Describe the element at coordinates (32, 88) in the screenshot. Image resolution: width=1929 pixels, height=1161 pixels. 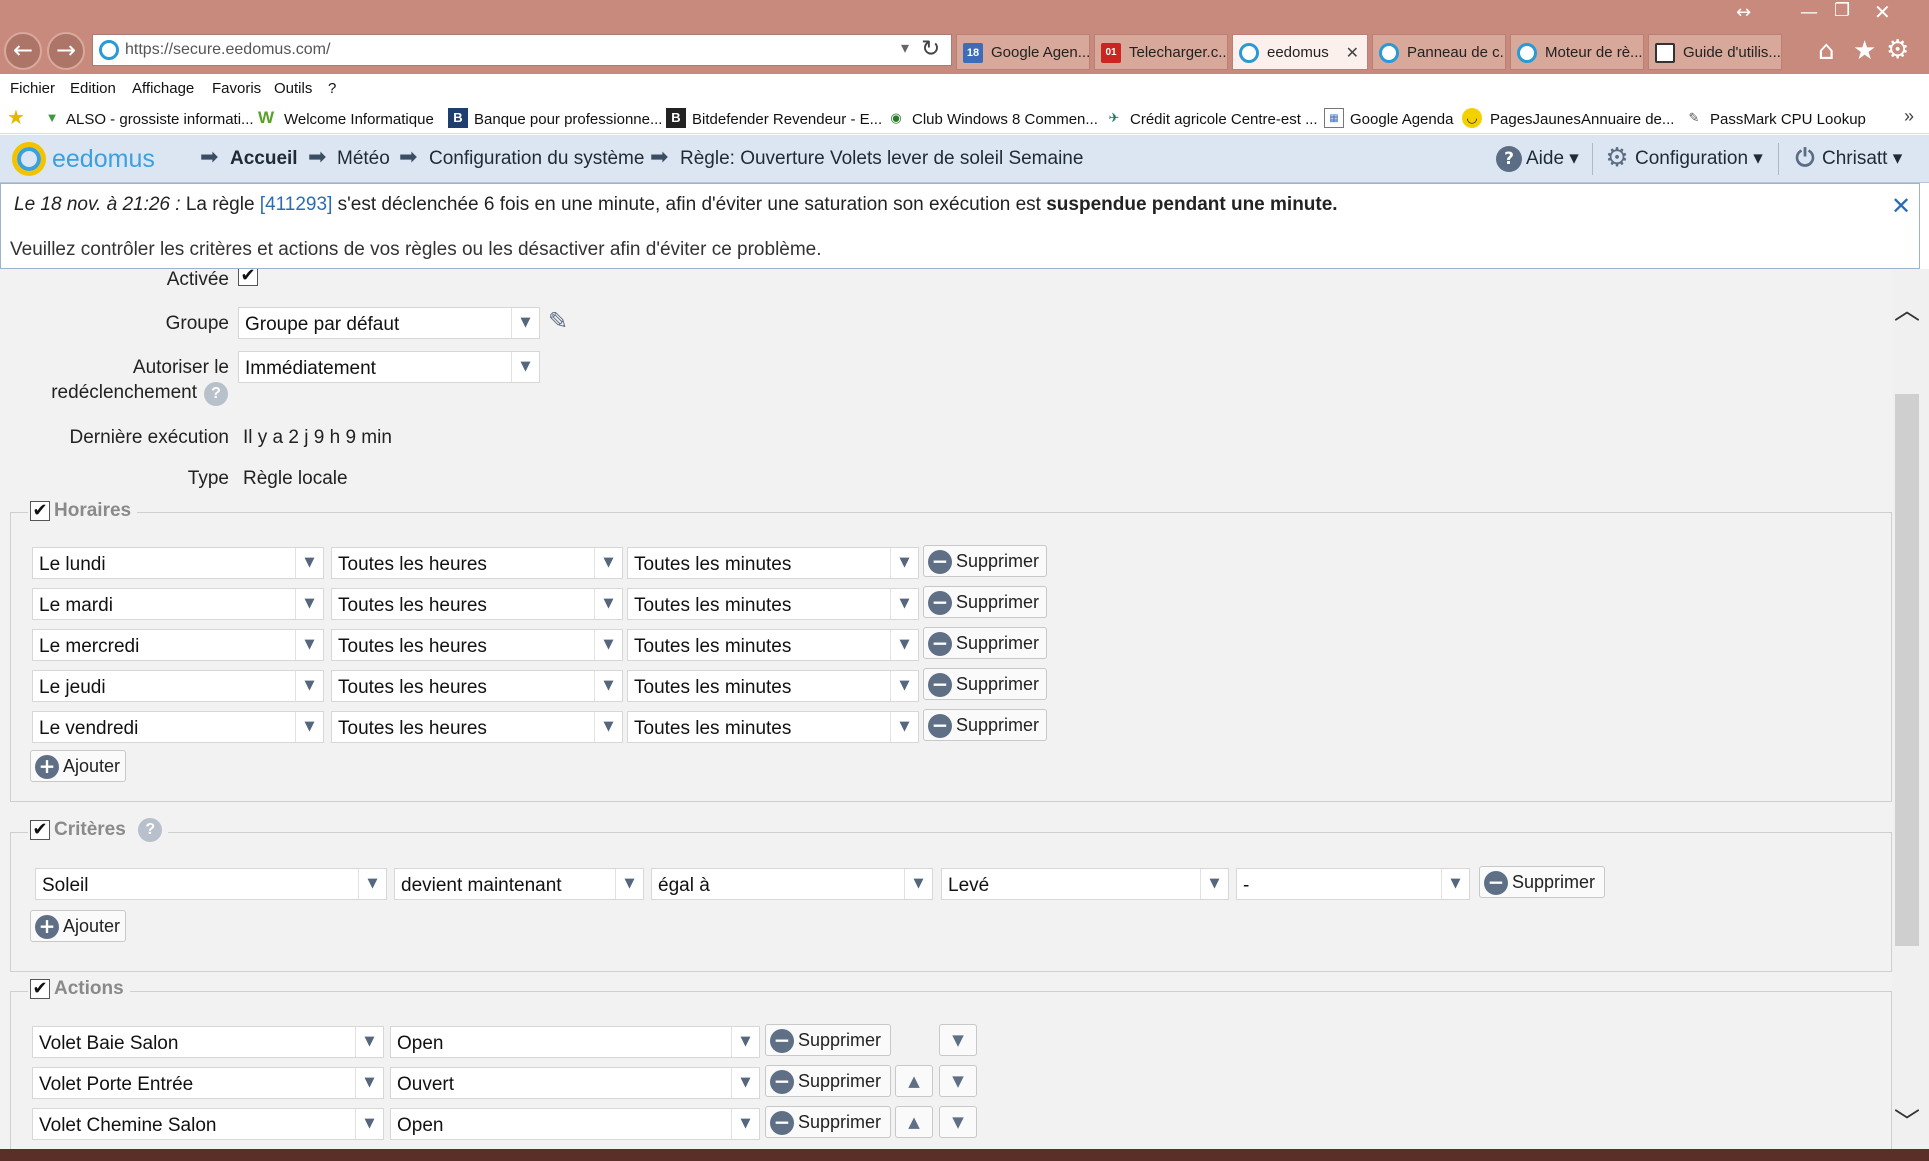
I see `menu-fichier: Fichier` at that location.